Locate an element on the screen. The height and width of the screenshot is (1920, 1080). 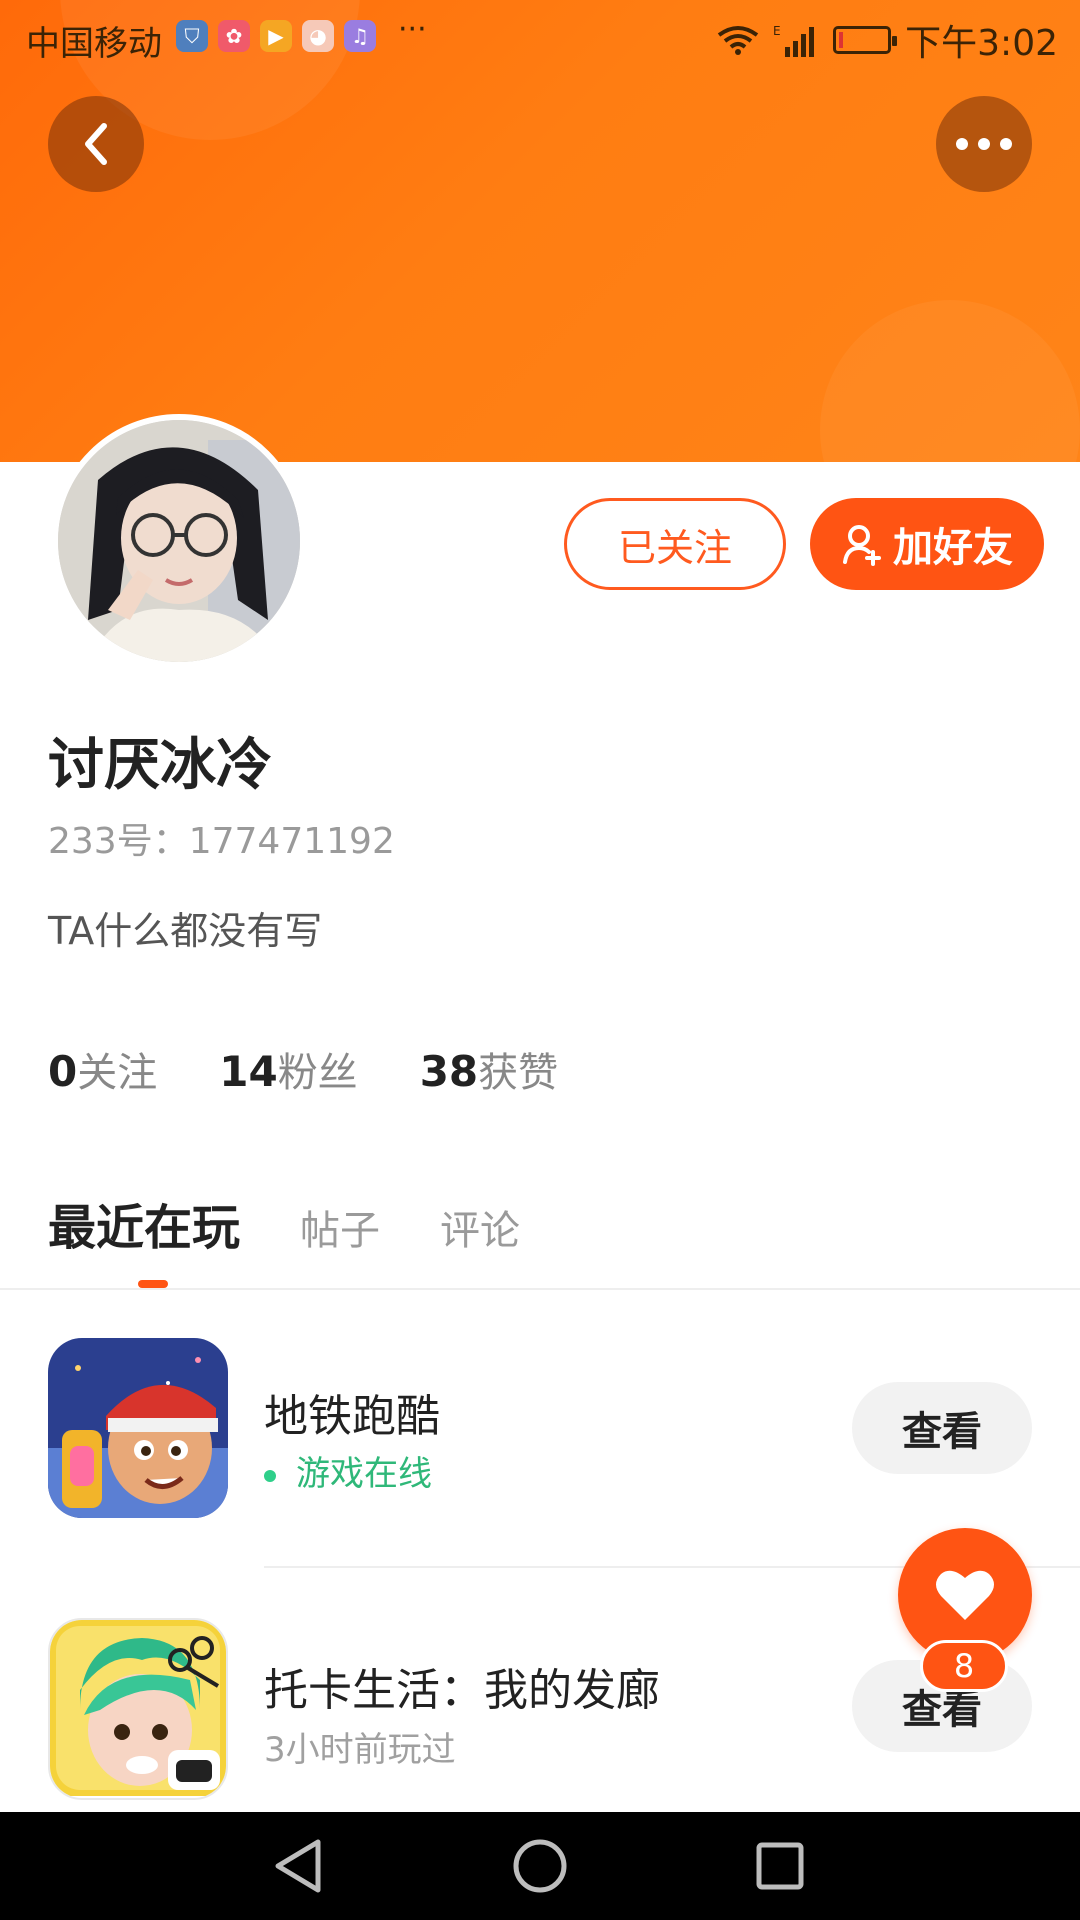
followed-button: 已关注 is located at coordinates (675, 544).